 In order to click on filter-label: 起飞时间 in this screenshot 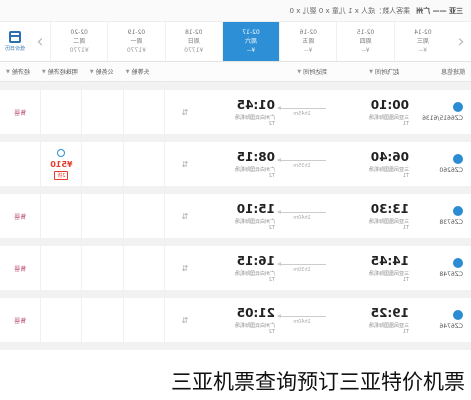, I will do `click(386, 72)`.